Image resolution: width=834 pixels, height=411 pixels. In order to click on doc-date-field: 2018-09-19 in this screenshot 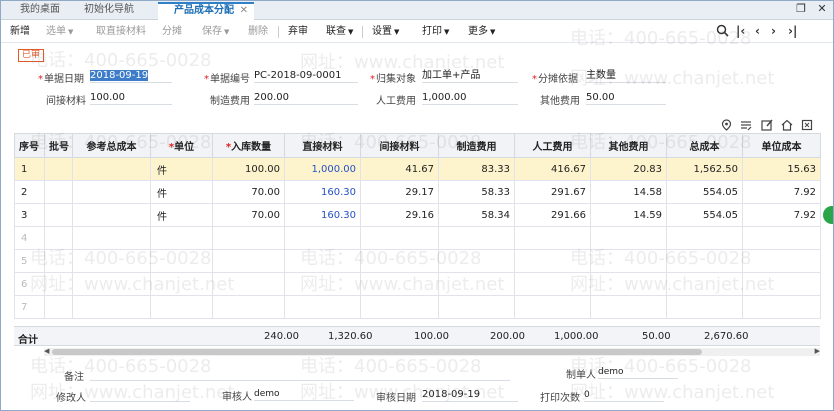, I will do `click(131, 76)`.